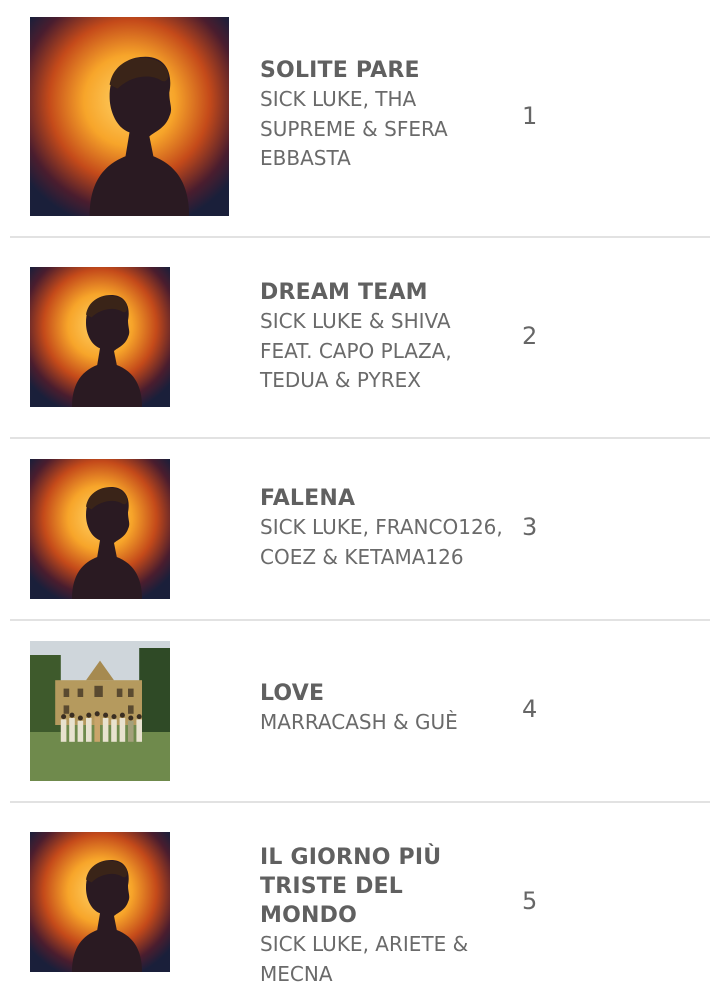 This screenshot has height=996, width=720. What do you see at coordinates (530, 527) in the screenshot?
I see `chart-rank: 3` at bounding box center [530, 527].